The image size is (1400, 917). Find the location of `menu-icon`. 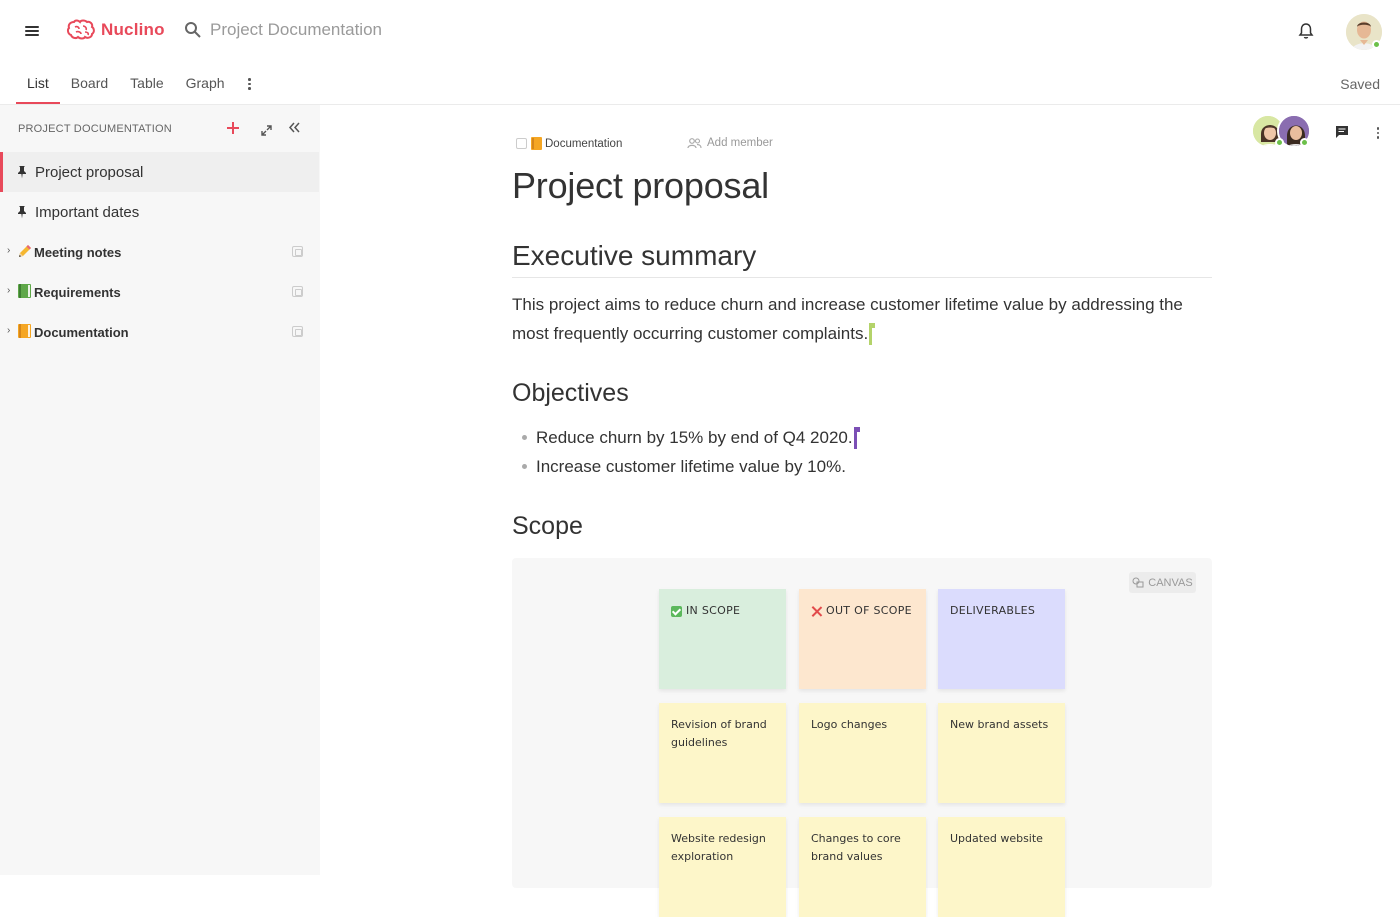

menu-icon is located at coordinates (32, 32).